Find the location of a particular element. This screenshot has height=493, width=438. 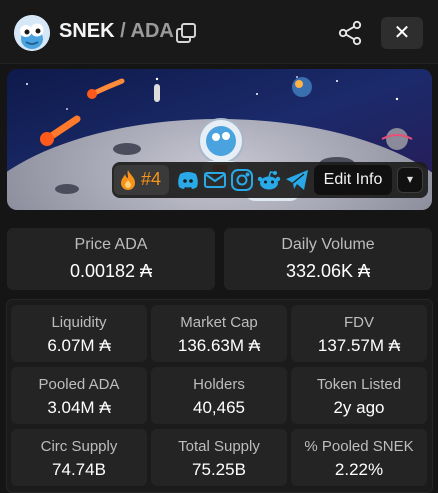

daily-volume-card: Daily Volume 332.06K ₳ is located at coordinates (328, 259).